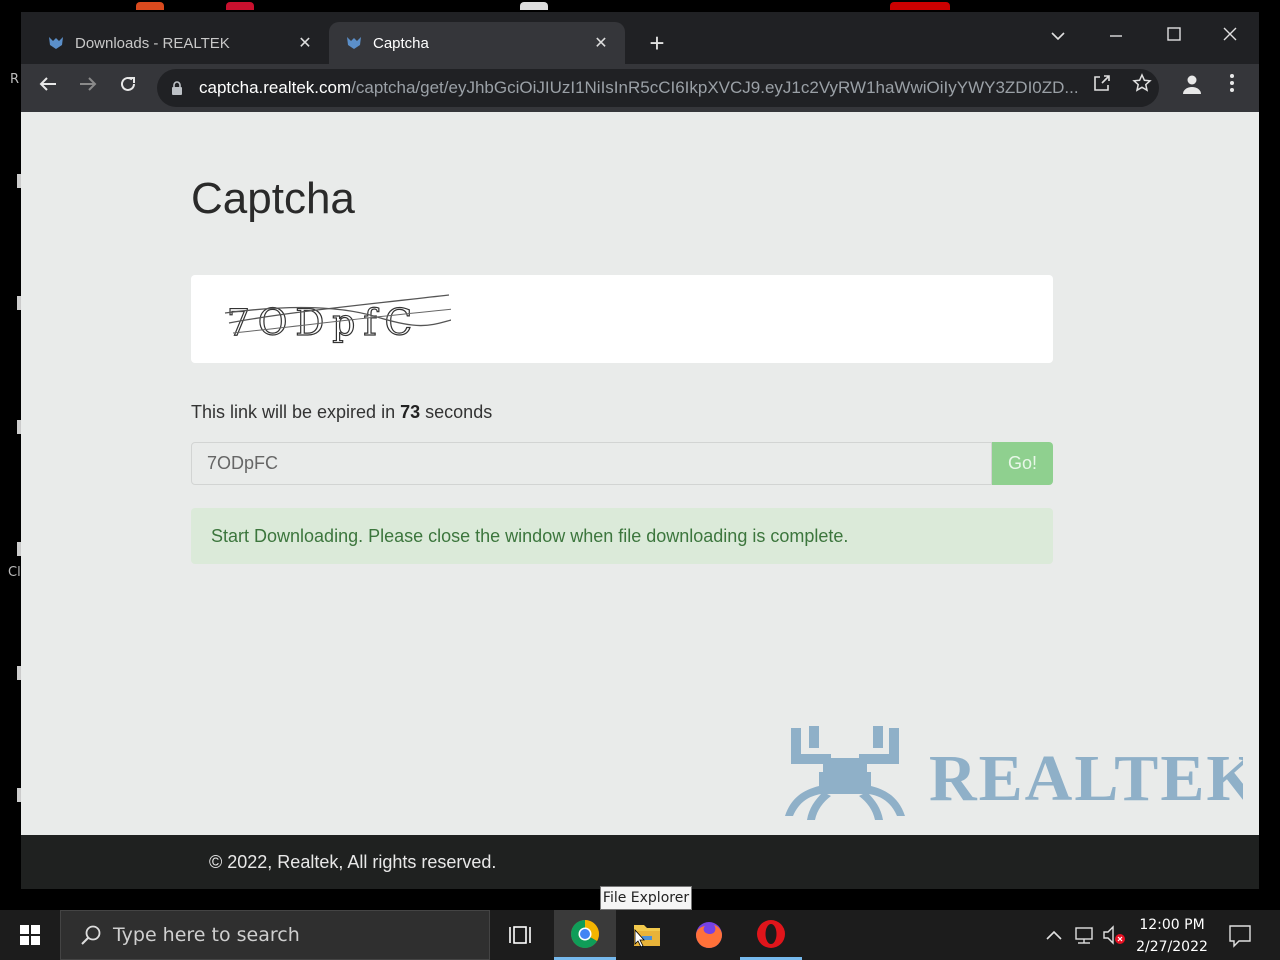 The height and width of the screenshot is (960, 1280). I want to click on tab-downloads: Downloads - REALTEK ✕, so click(175, 43).